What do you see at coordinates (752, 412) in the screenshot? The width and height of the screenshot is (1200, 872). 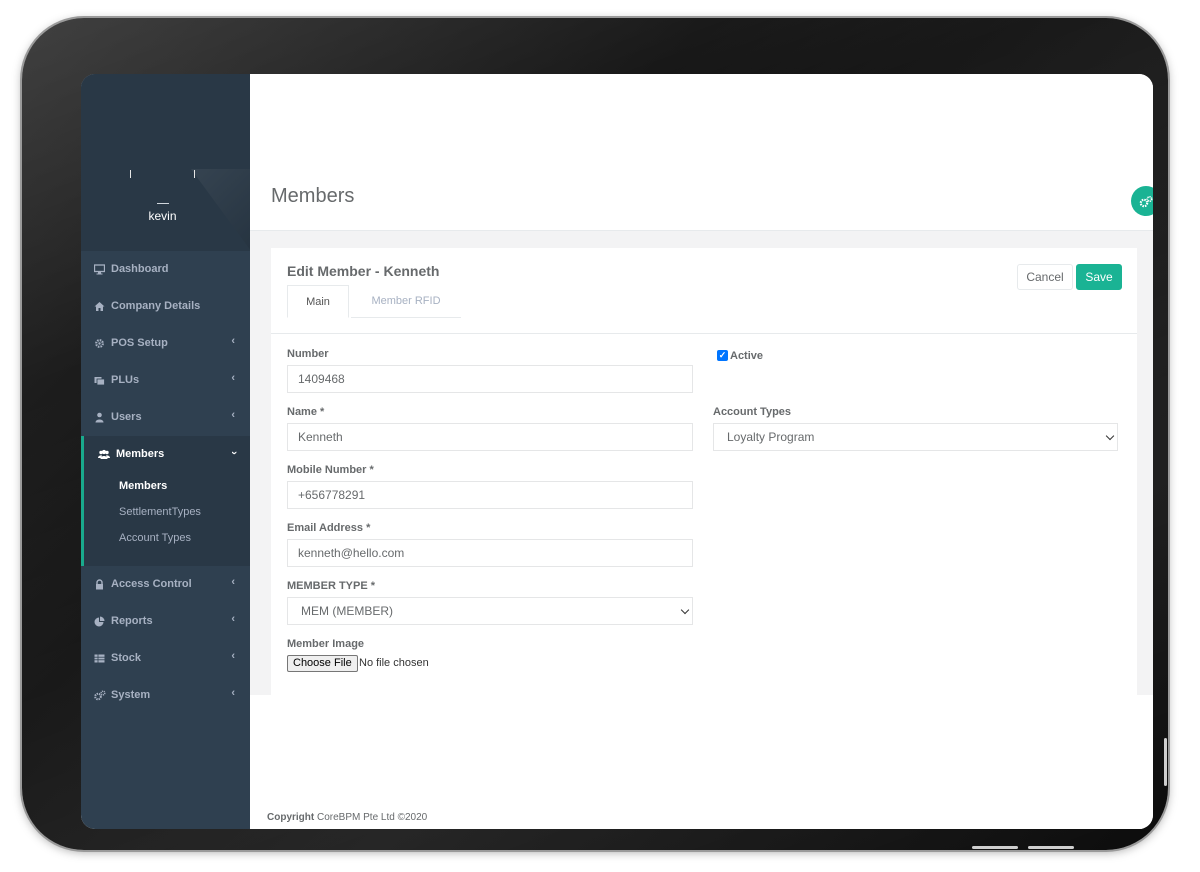 I see `account-types-label: Account Types` at bounding box center [752, 412].